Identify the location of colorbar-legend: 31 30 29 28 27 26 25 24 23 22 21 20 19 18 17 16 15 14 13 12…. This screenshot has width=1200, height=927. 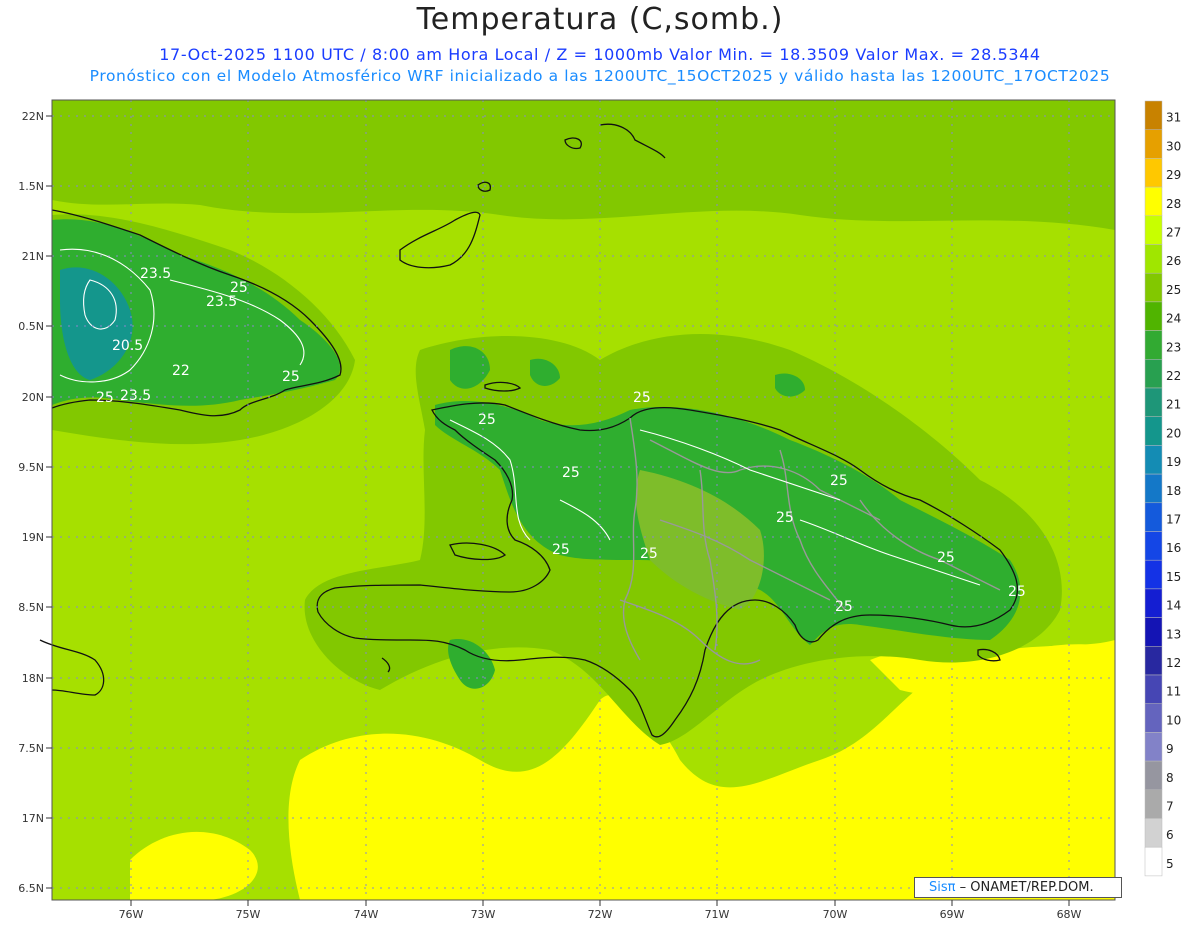
(1162, 488).